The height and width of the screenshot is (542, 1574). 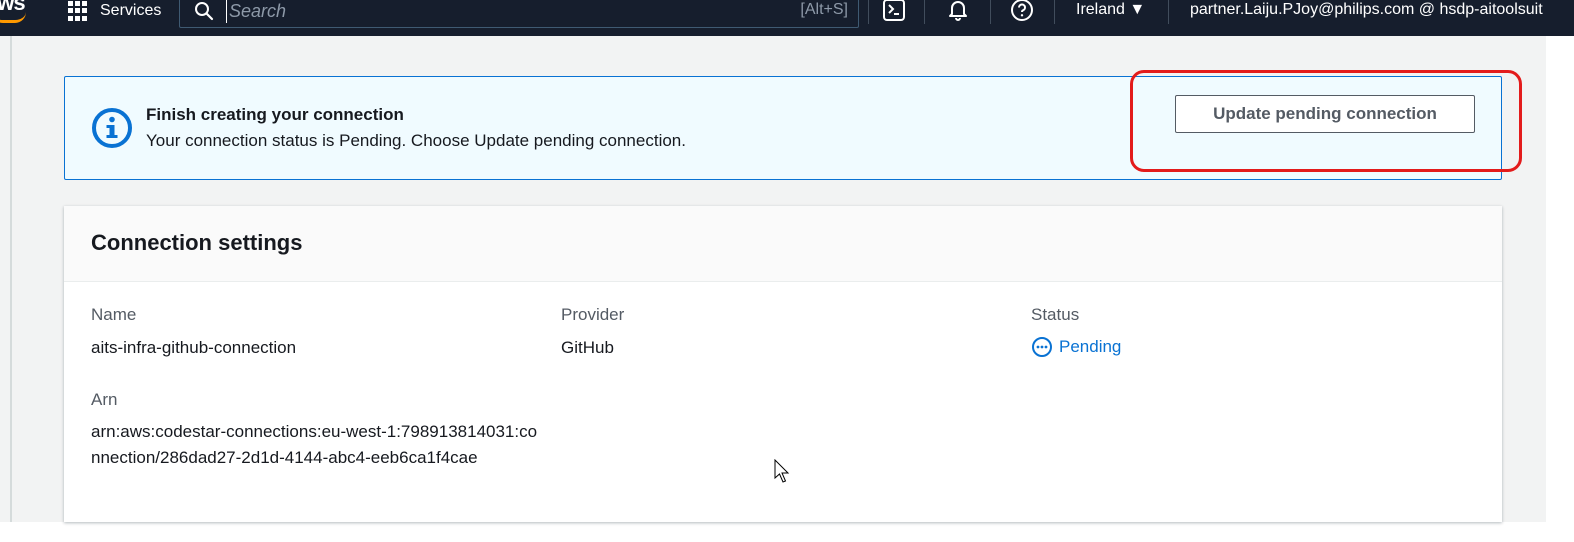 What do you see at coordinates (114, 314) in the screenshot?
I see `name-label: Name` at bounding box center [114, 314].